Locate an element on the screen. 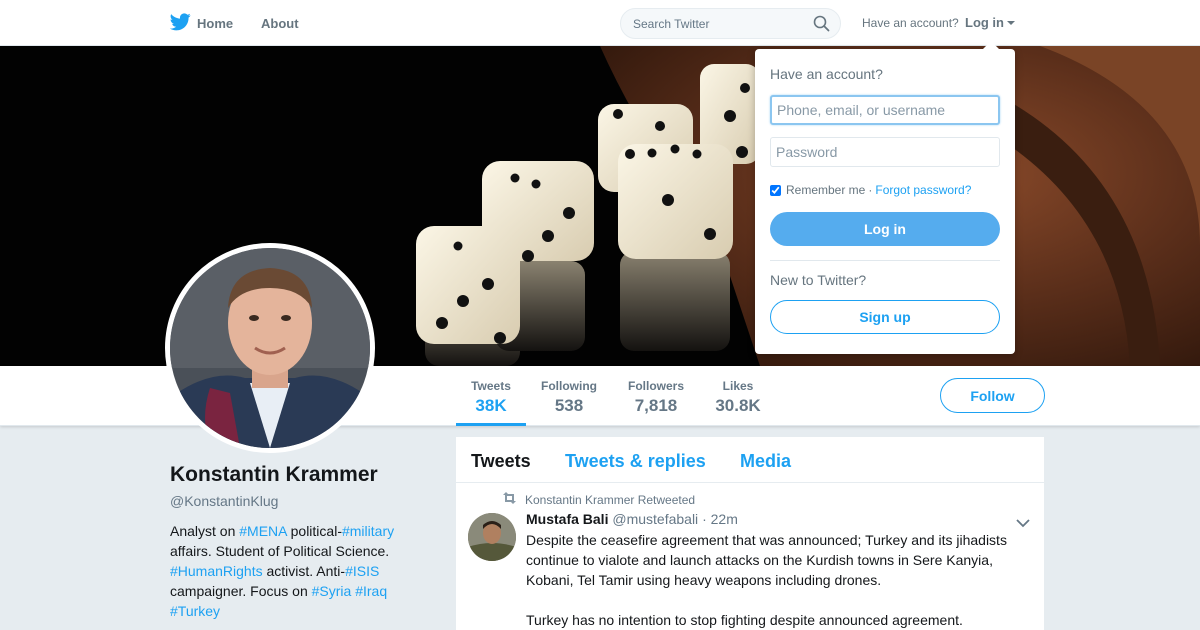 The width and height of the screenshot is (1200, 630). follow-button: Follow is located at coordinates (992, 395).